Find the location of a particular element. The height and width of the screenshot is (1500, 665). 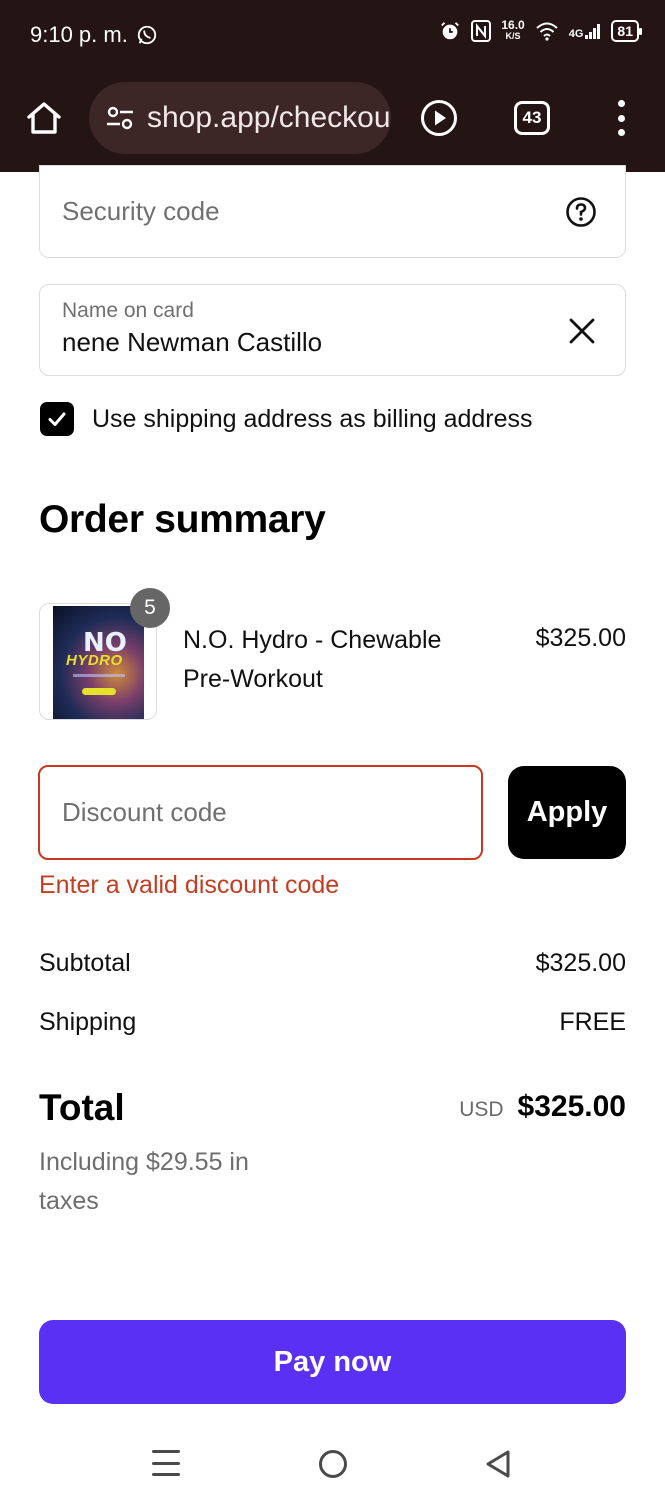

quantity-badge: 5 is located at coordinates (150, 608).